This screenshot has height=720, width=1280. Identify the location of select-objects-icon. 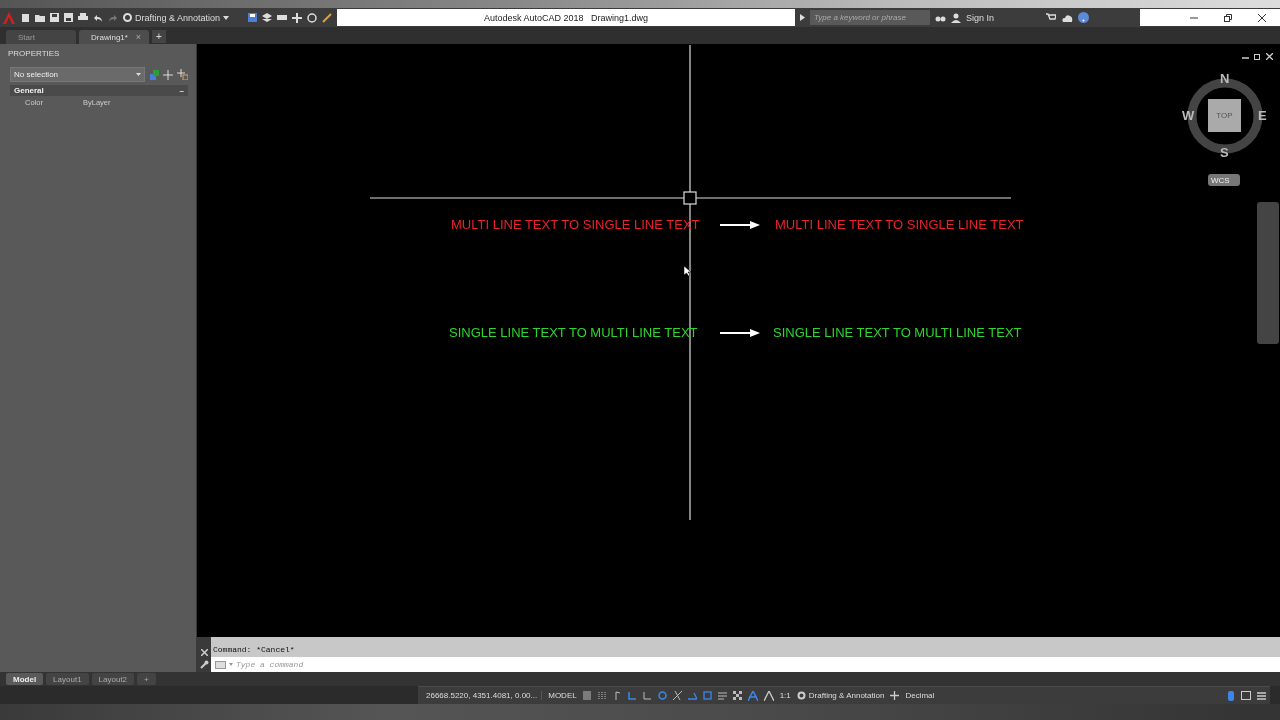
(168, 74).